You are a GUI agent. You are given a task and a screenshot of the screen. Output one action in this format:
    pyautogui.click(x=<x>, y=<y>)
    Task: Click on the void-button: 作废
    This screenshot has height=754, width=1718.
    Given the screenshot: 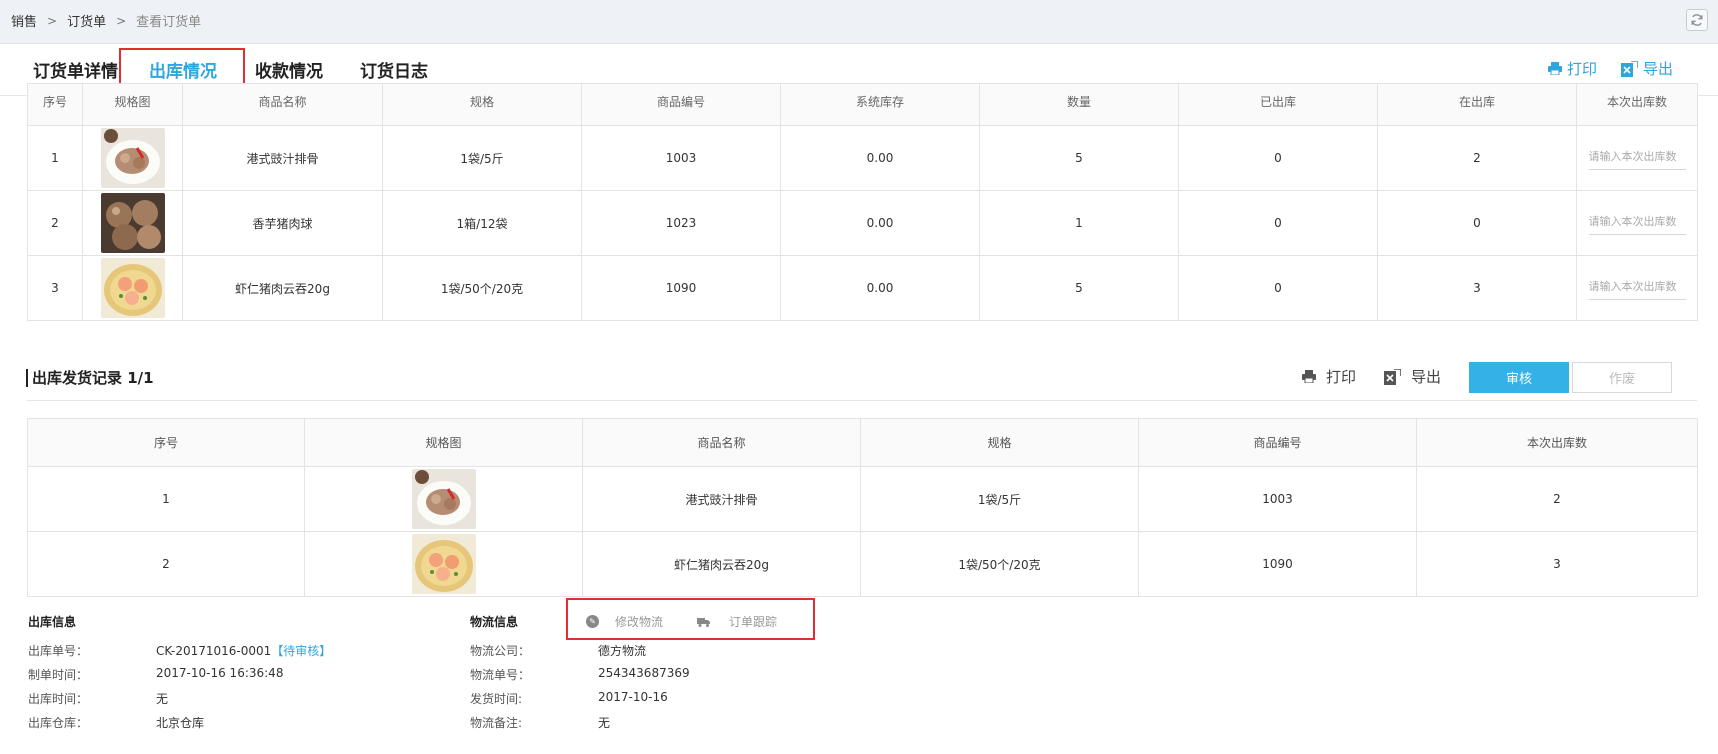 What is the action you would take?
    pyautogui.click(x=1622, y=377)
    